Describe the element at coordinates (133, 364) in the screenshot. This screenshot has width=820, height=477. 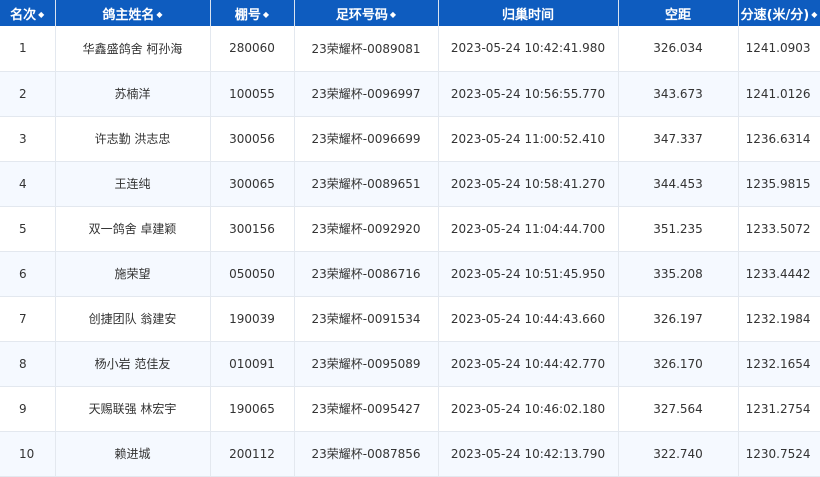
I see `cell-owner: 杨小岩 范佳友` at that location.